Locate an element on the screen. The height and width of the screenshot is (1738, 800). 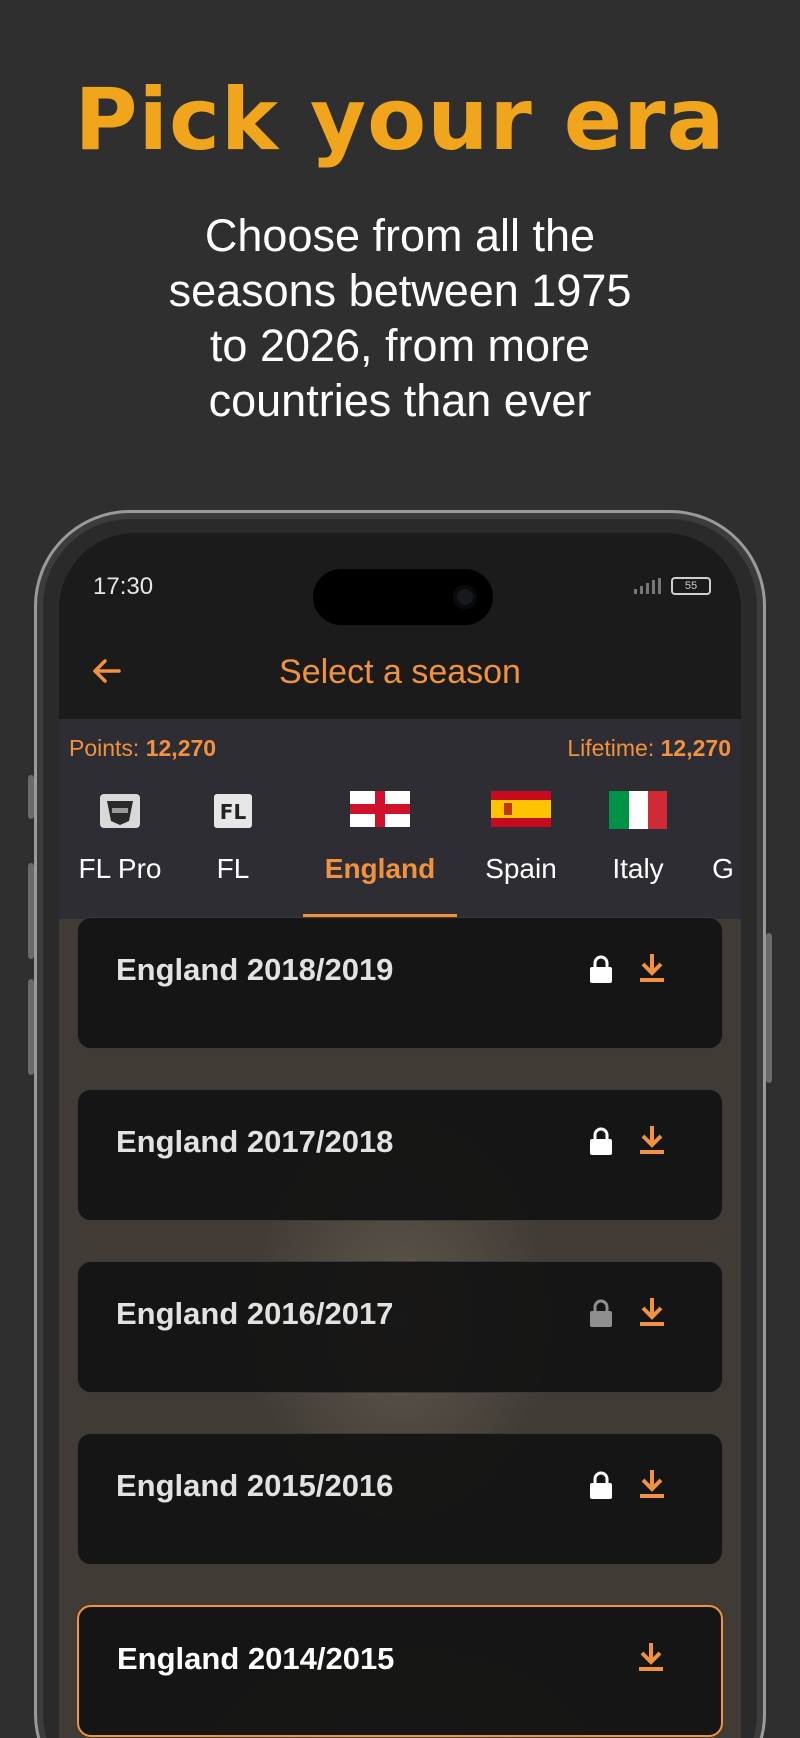
status-time: 17:30 is located at coordinates (123, 586).